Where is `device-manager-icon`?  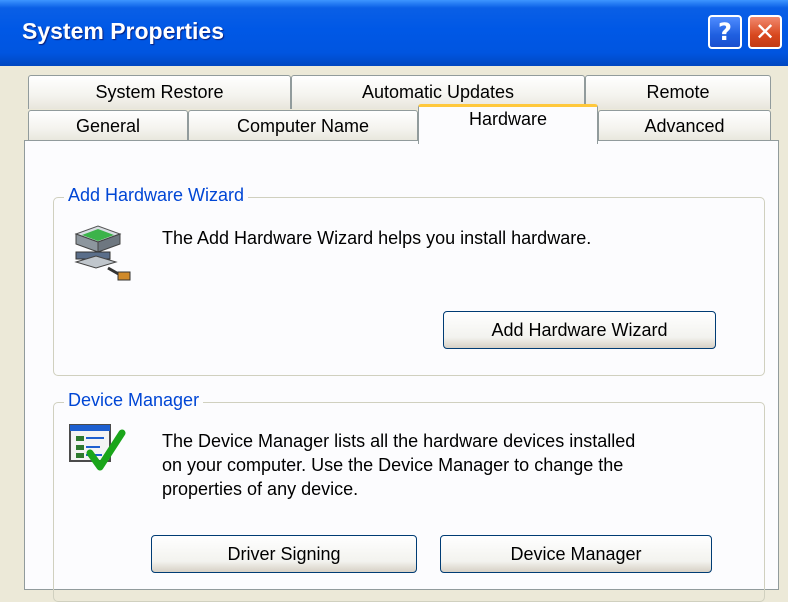
device-manager-icon is located at coordinates (97, 447).